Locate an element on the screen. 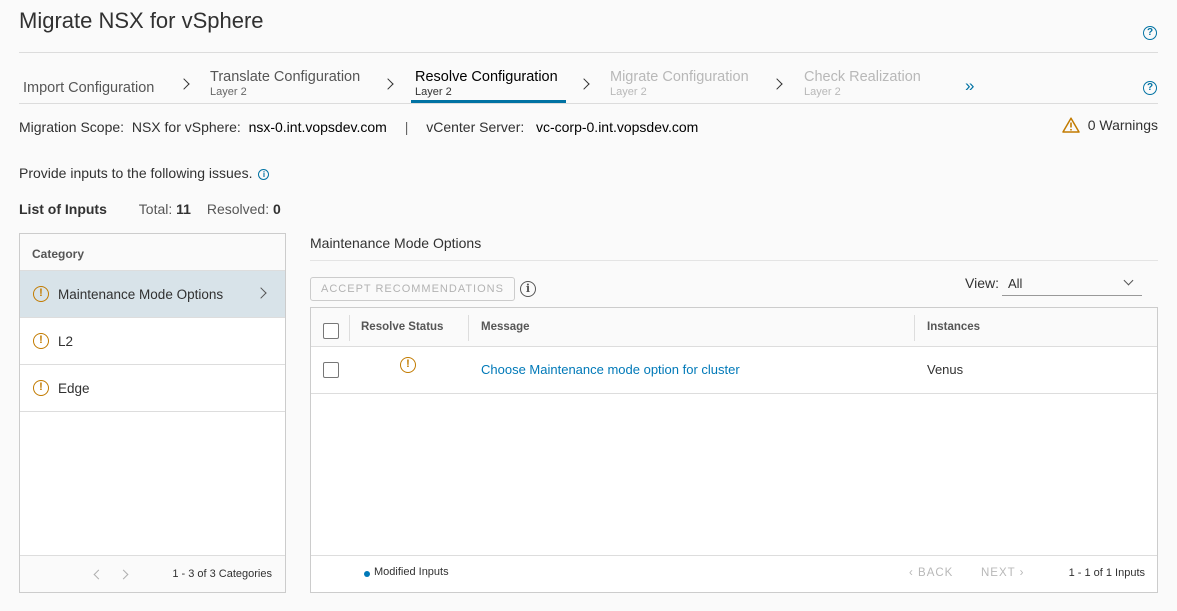 Image resolution: width=1177 pixels, height=611 pixels. row-checkbox is located at coordinates (331, 370).